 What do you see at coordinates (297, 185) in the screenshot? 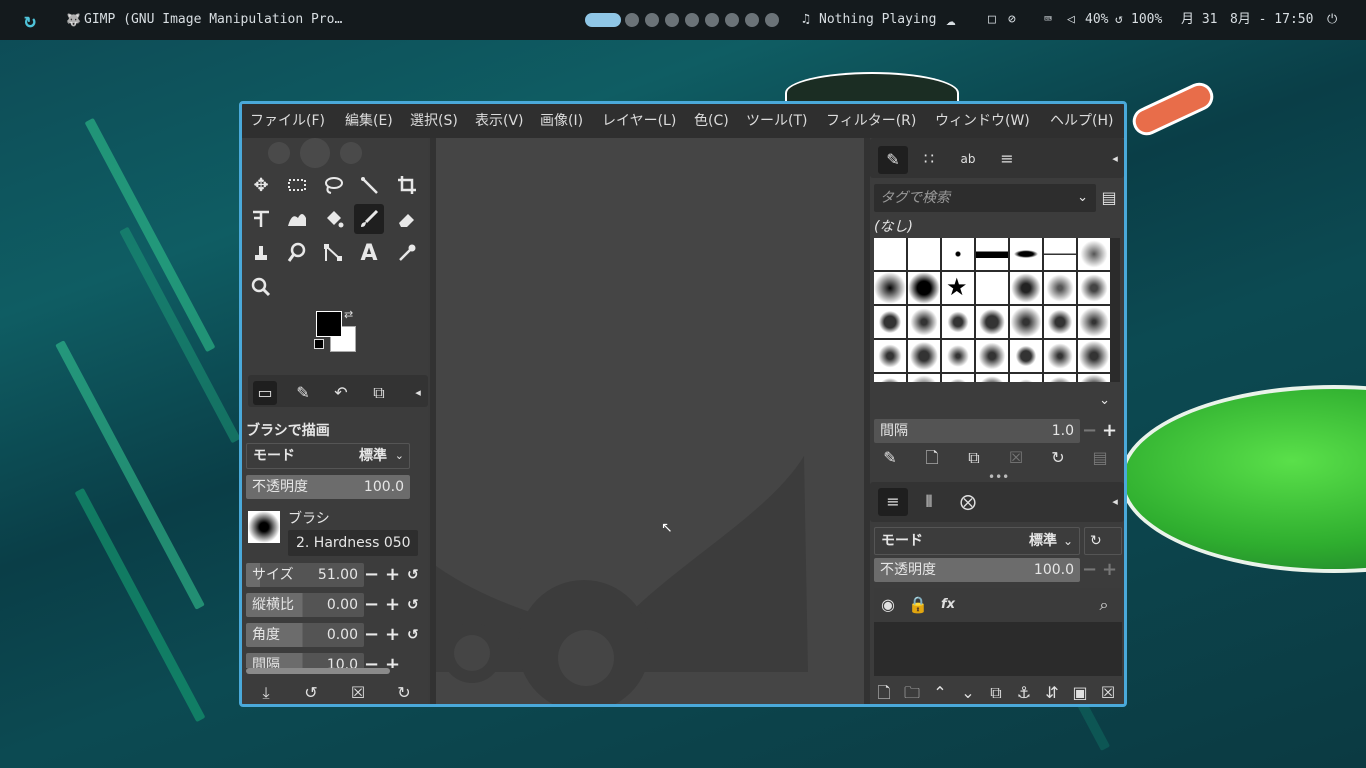
I see `rect-select-icon` at bounding box center [297, 185].